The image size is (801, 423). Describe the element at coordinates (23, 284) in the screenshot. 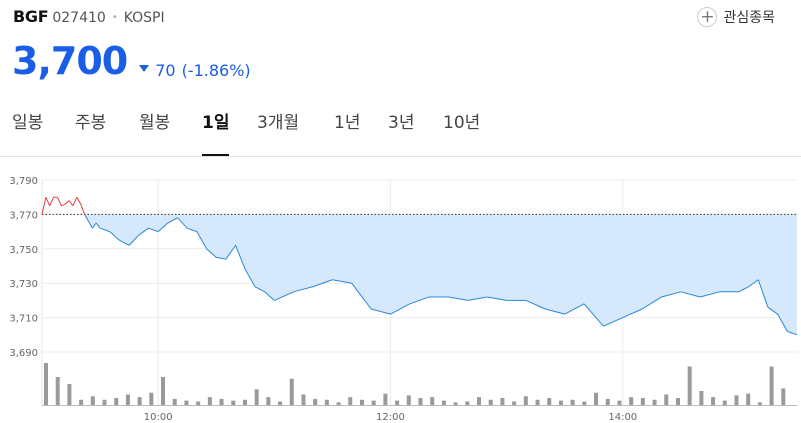

I see `y-tick-label: 3,730` at that location.